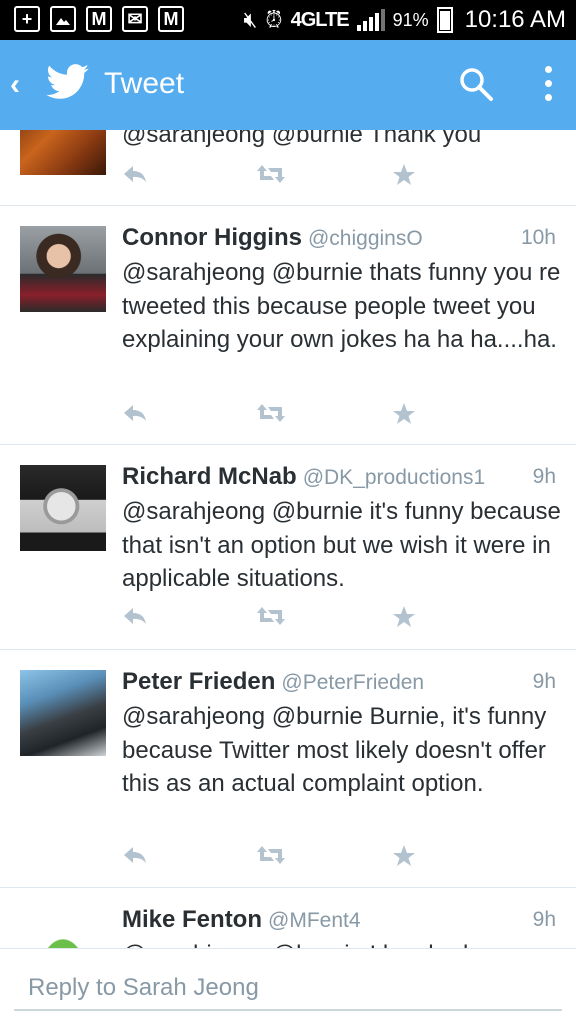  What do you see at coordinates (365, 238) in the screenshot?
I see `author-handle: @chigginsO` at bounding box center [365, 238].